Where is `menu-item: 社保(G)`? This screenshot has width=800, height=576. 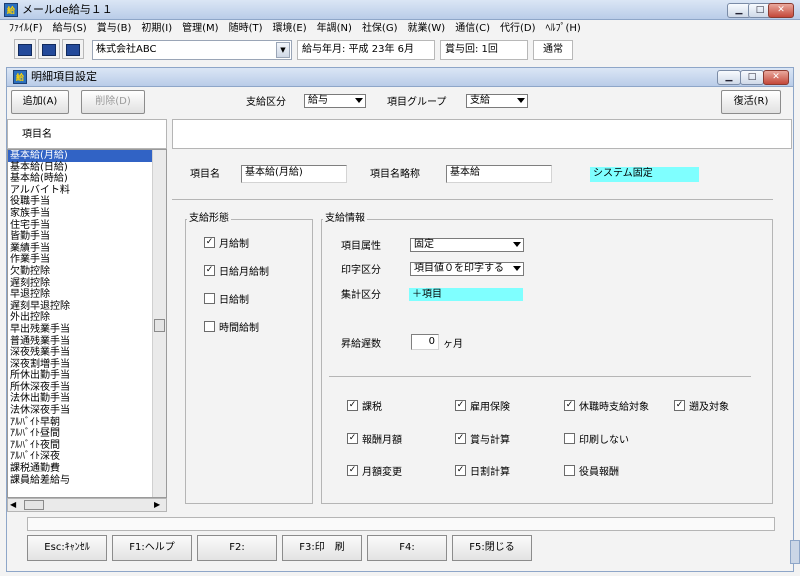
menu-item: 社保(G) is located at coordinates (380, 29).